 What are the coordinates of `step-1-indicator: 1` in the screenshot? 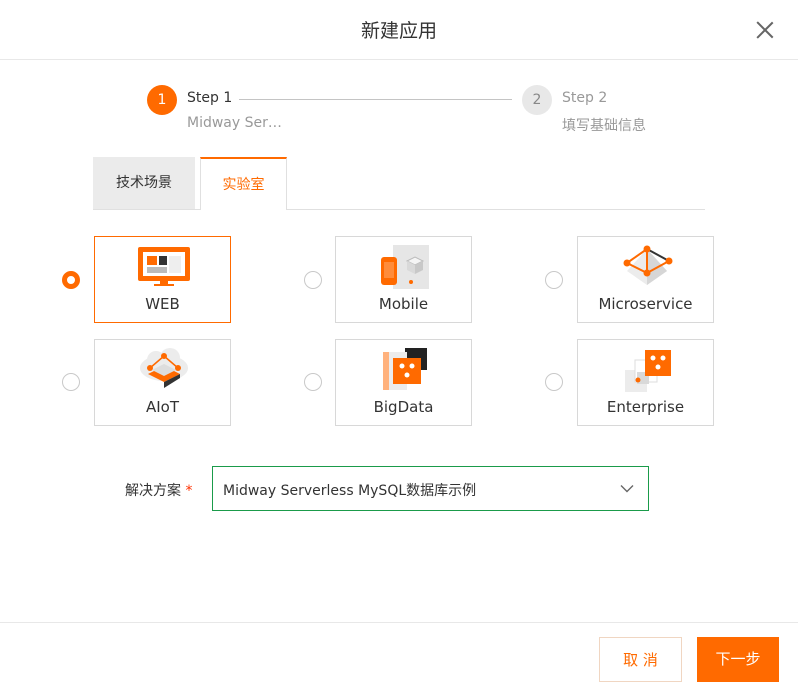 It's located at (162, 100).